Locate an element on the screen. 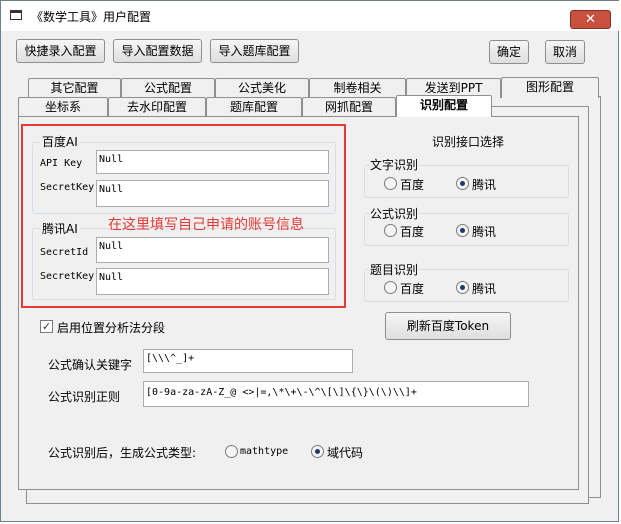 This screenshot has width=621, height=524. text-baidu-label: 百度 is located at coordinates (412, 185).